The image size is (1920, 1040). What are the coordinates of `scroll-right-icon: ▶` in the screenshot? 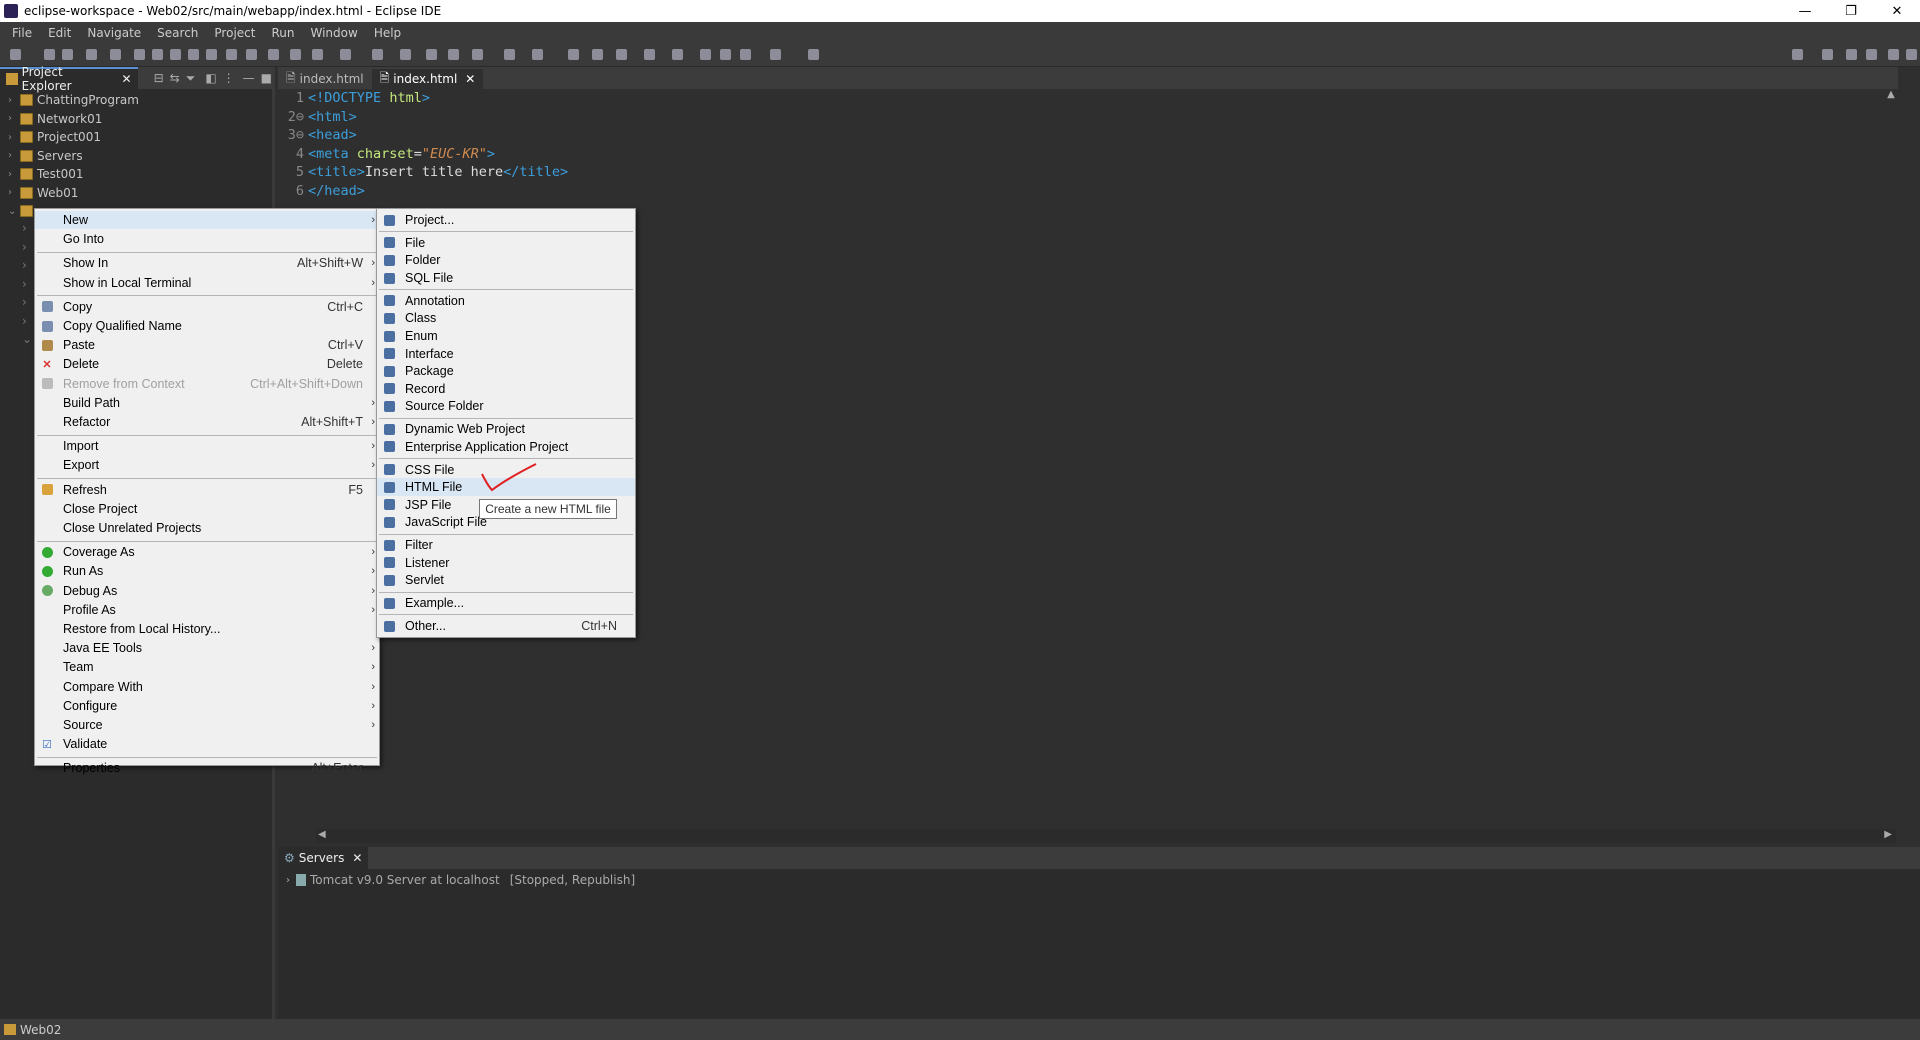 It's located at (1888, 834).